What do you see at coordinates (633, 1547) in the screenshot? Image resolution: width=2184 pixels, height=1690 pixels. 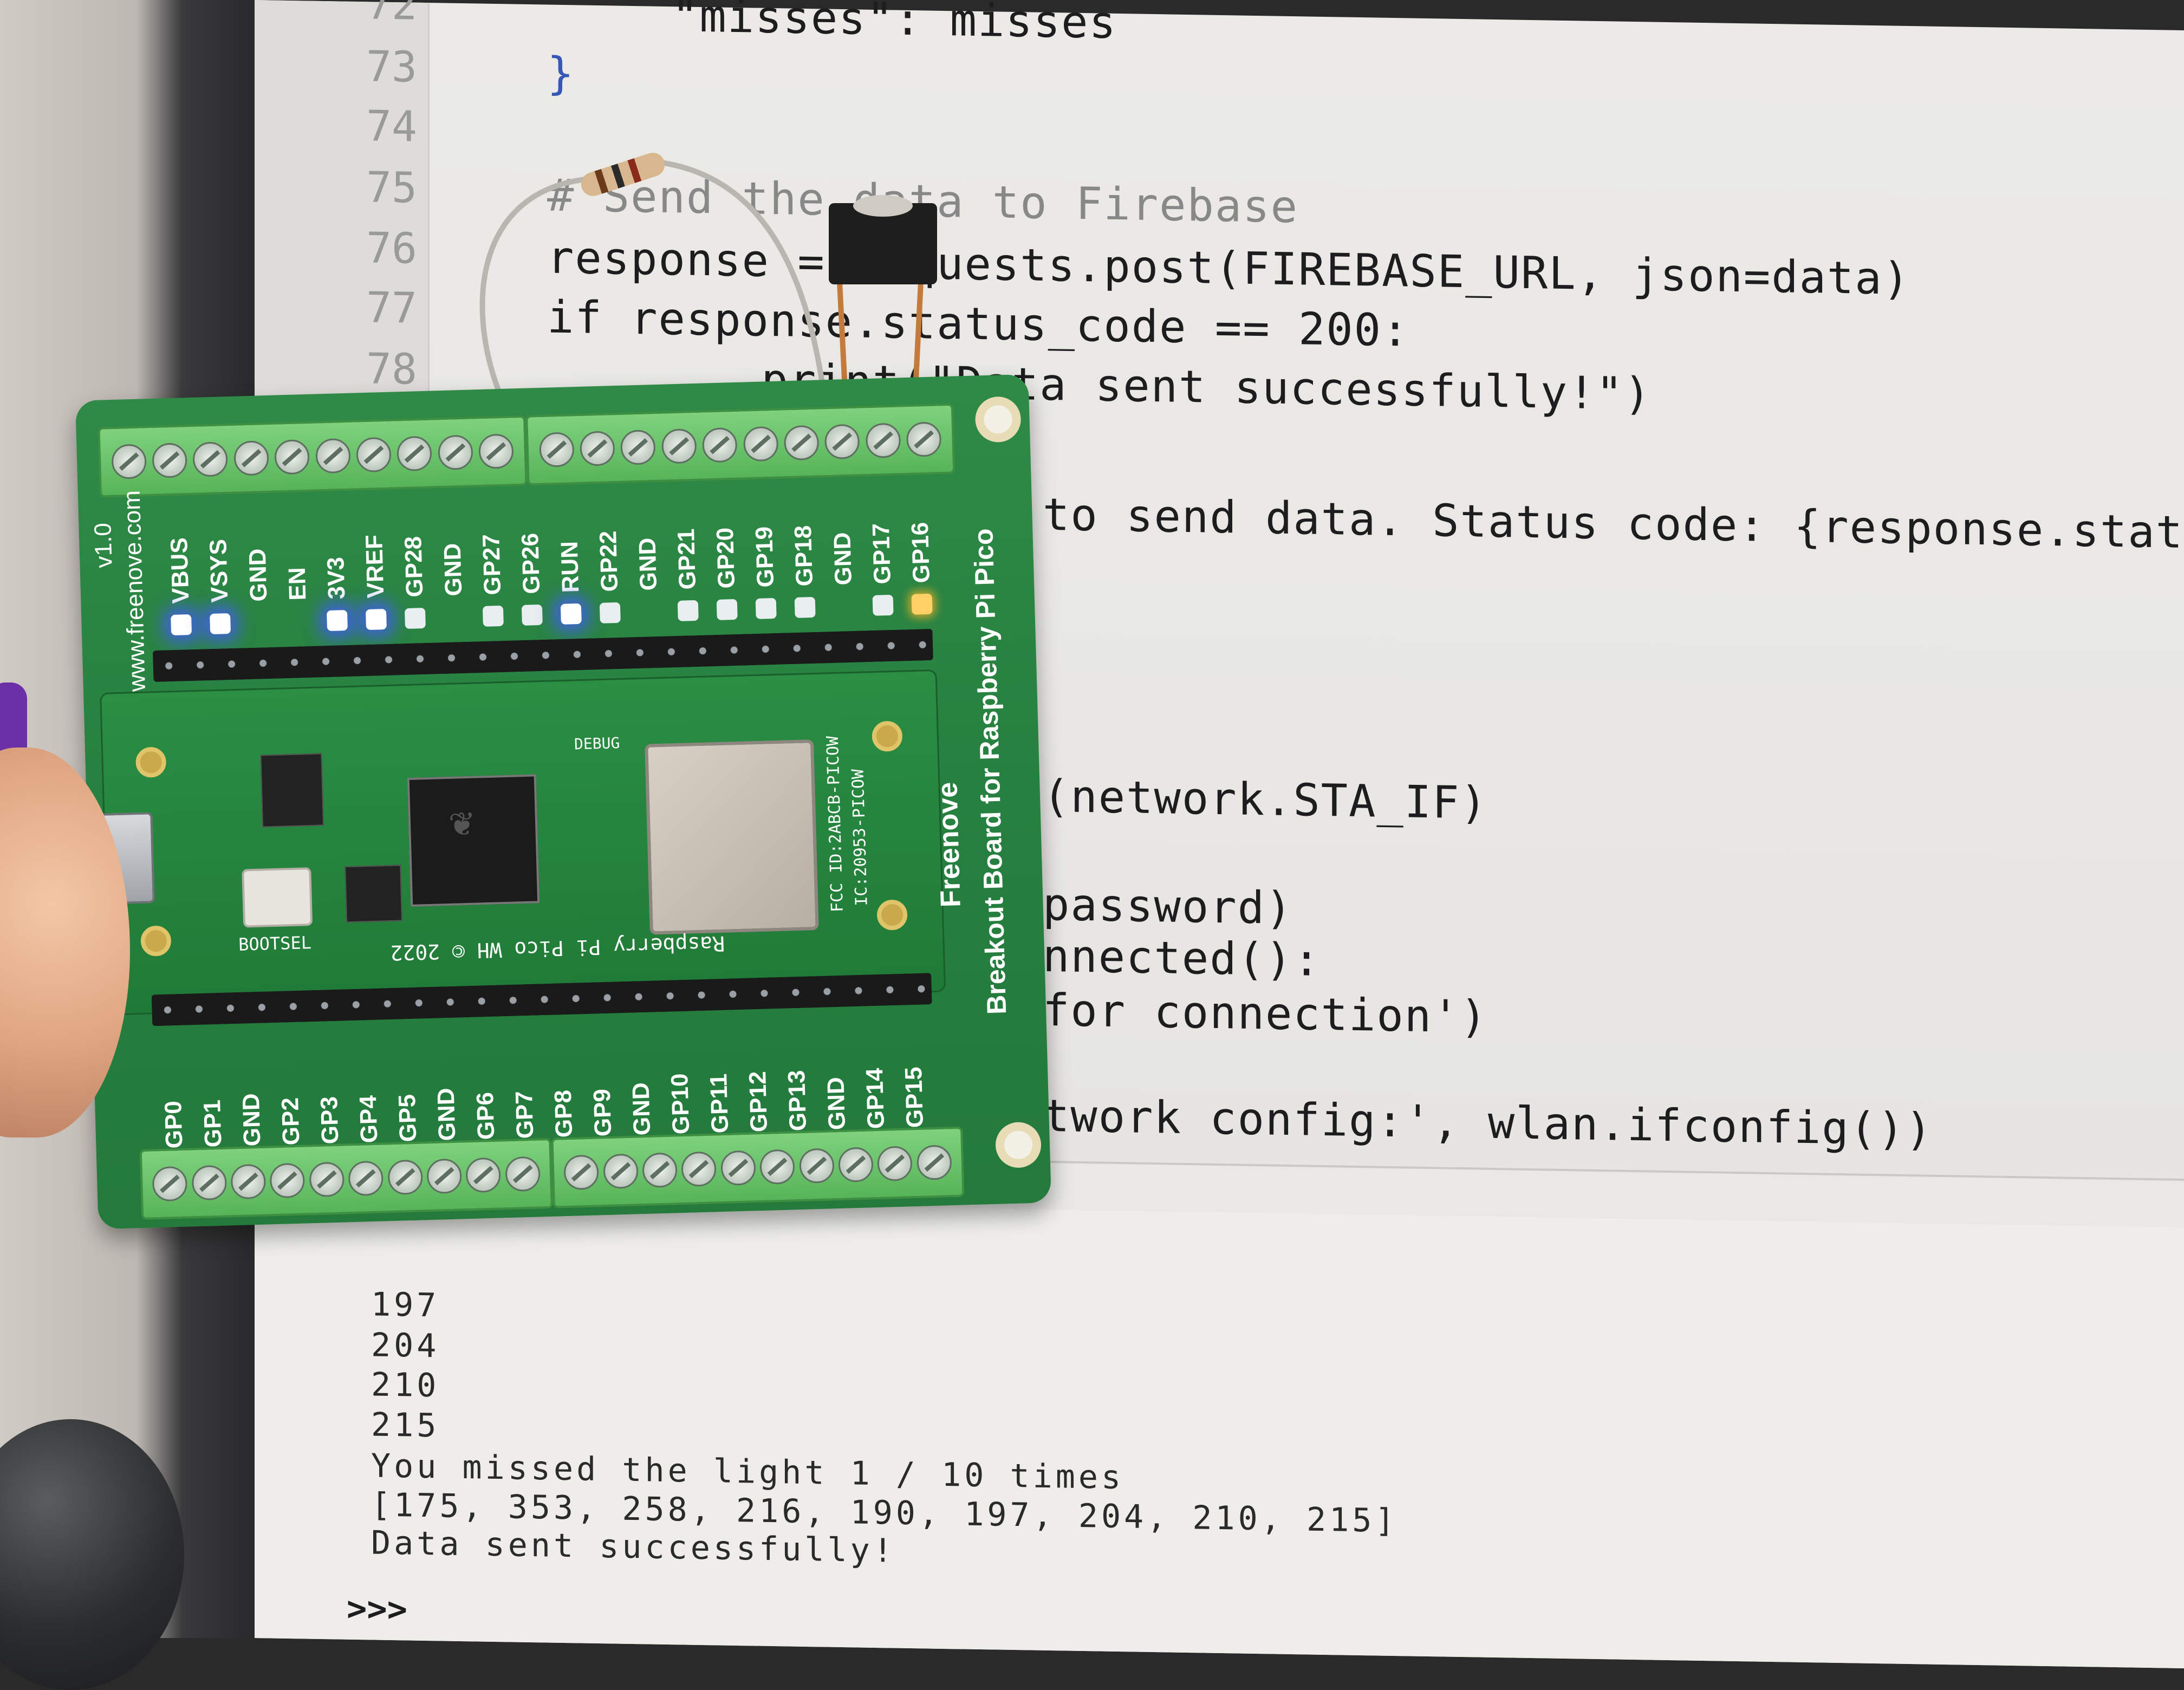 I see `shell-line: Data sent successfully!` at bounding box center [633, 1547].